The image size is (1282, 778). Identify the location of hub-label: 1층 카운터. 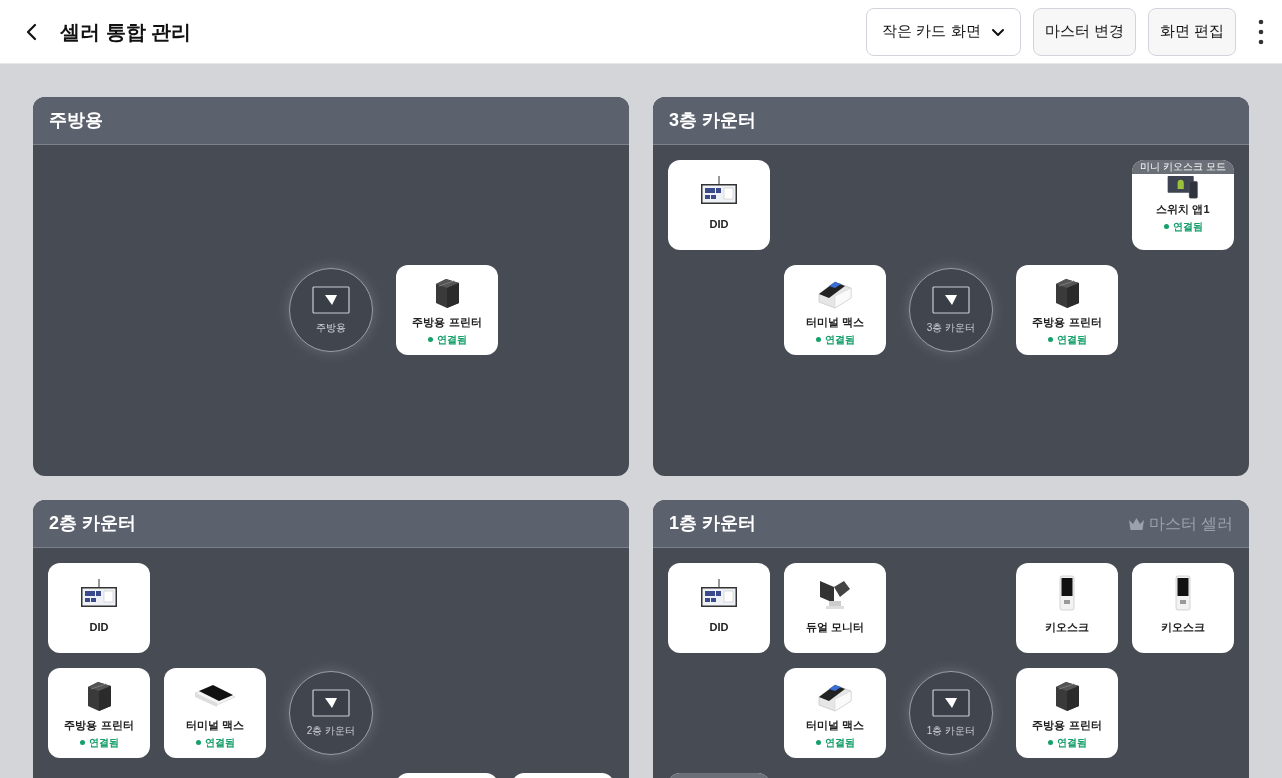
(951, 730).